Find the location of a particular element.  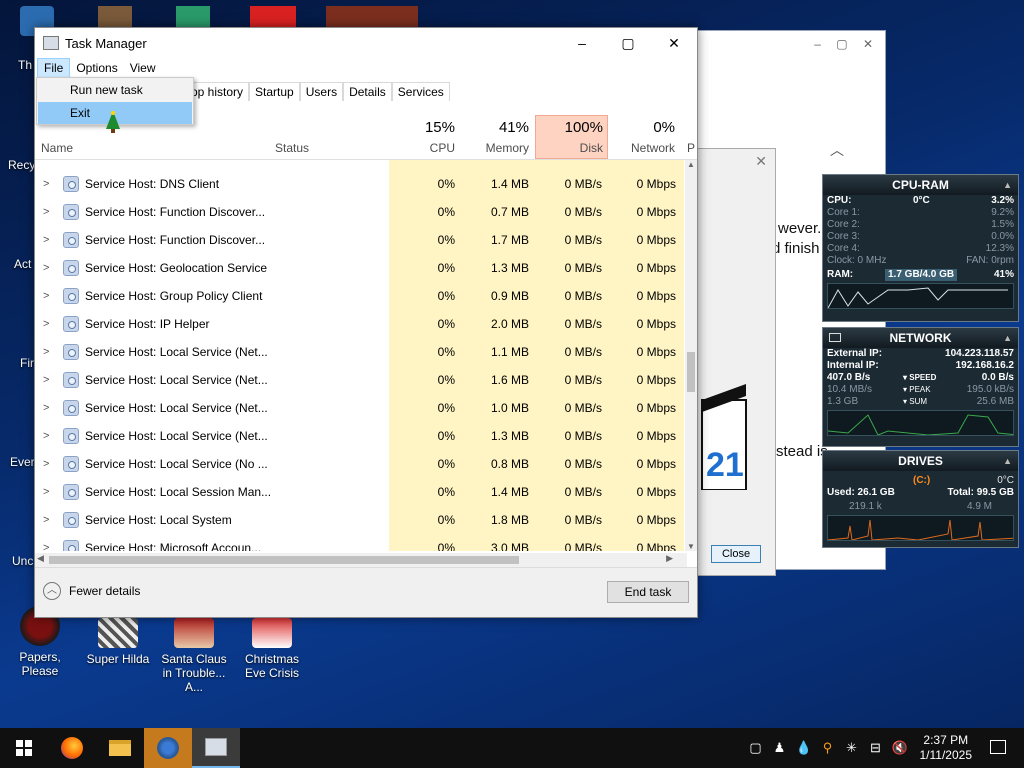

end-task-button: End task is located at coordinates (648, 592).